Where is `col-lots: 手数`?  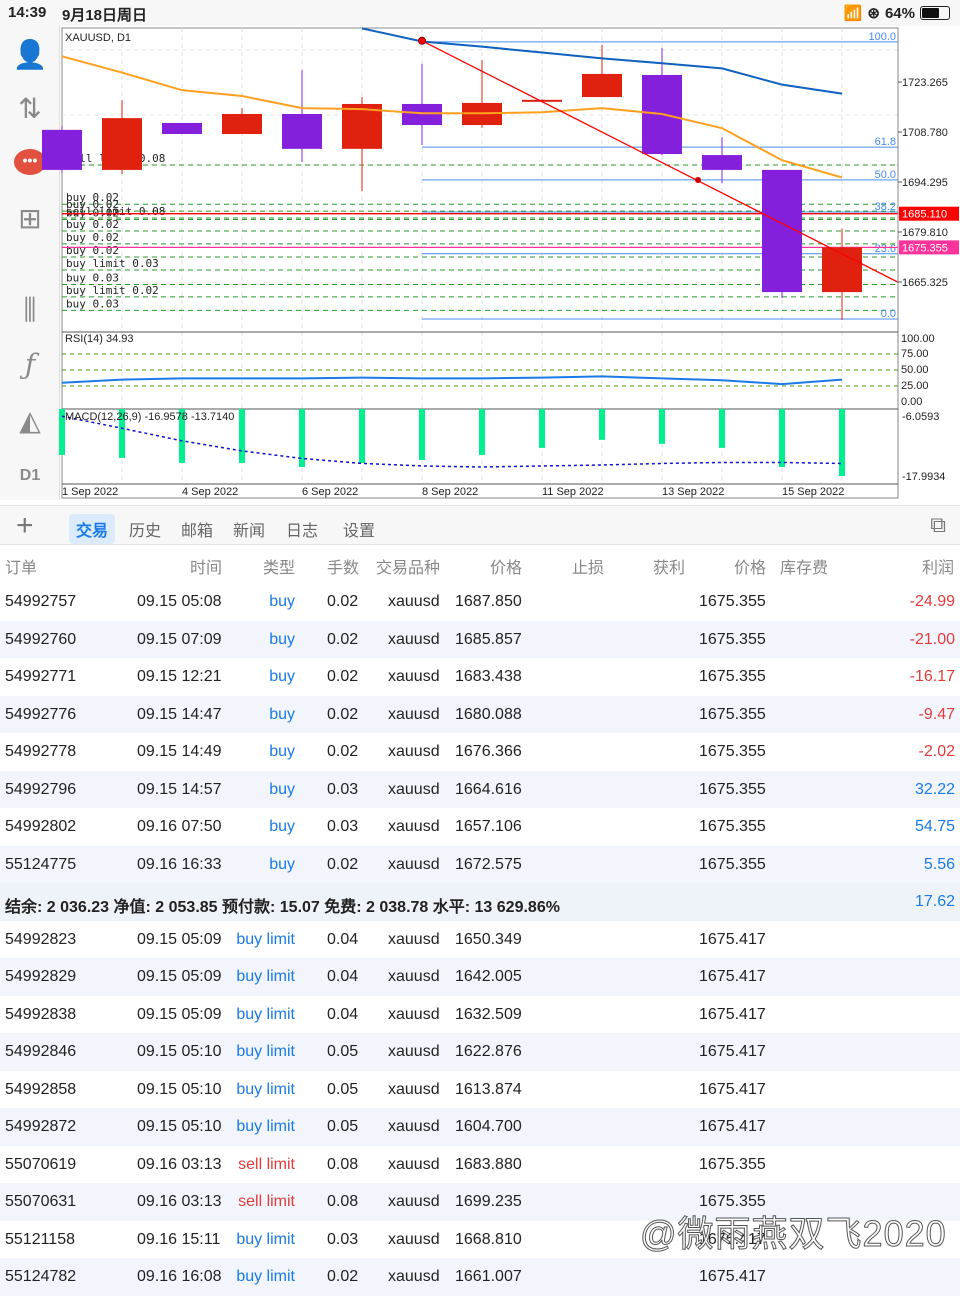 col-lots: 手数 is located at coordinates (343, 566).